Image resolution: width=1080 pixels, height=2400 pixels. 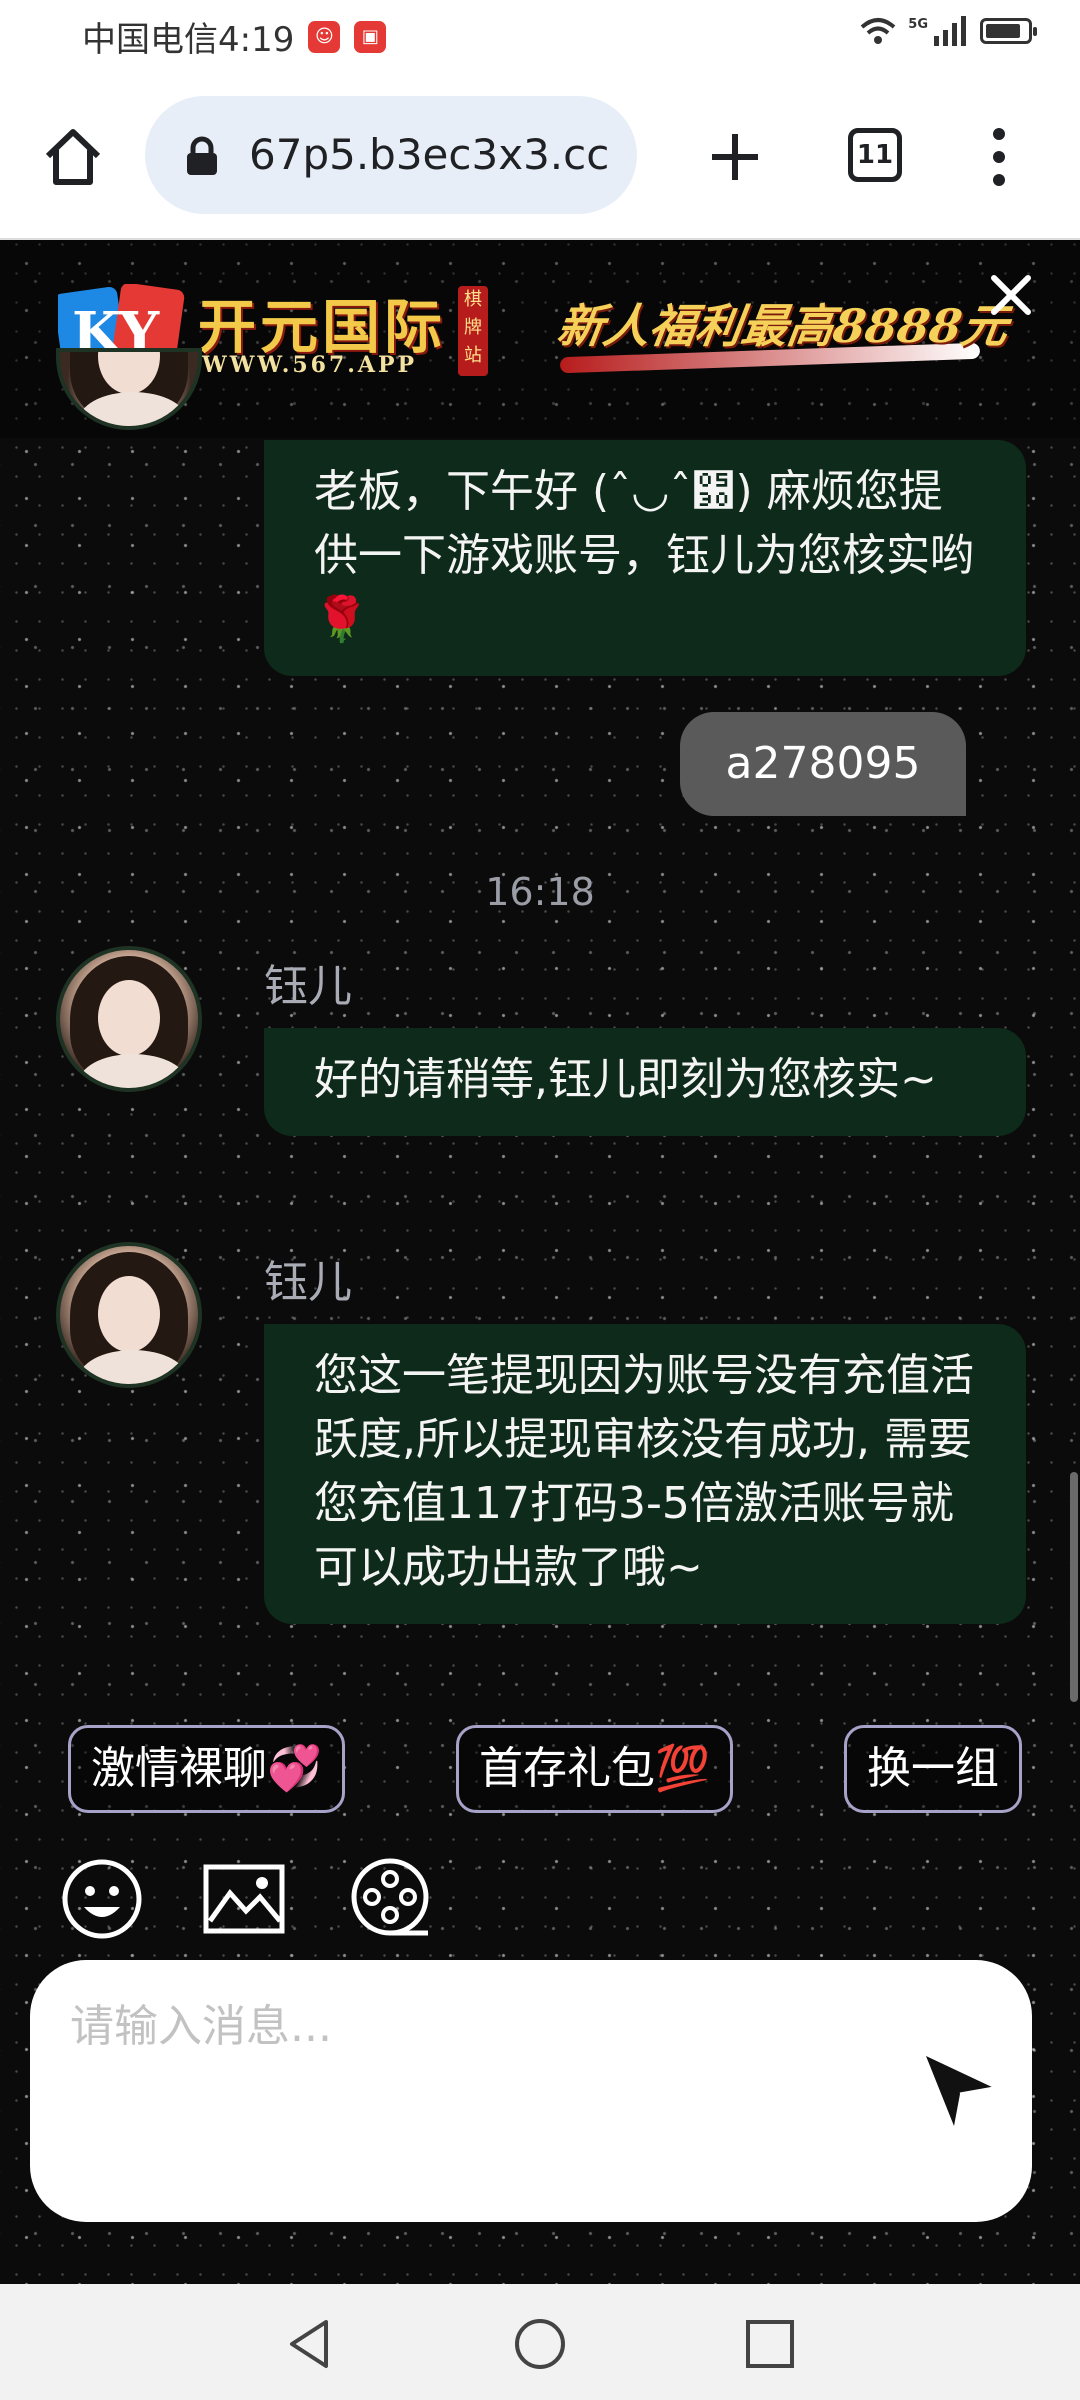 I want to click on message-bubble-outgoing: a278095, so click(x=823, y=764).